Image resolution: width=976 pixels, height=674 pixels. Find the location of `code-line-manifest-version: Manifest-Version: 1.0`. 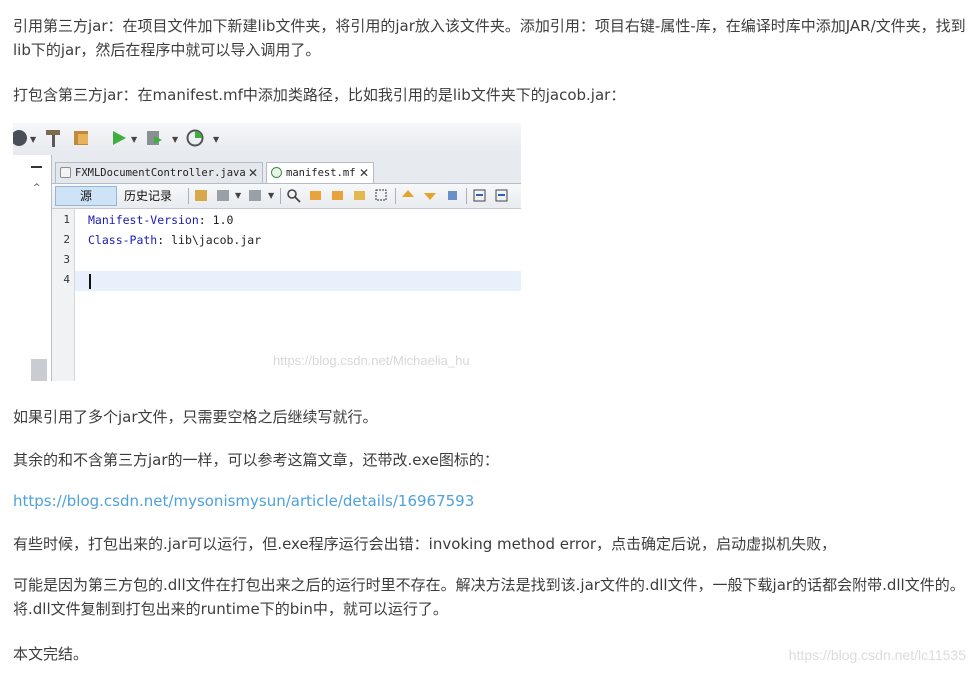

code-line-manifest-version: Manifest-Version: 1.0 is located at coordinates (160, 220).